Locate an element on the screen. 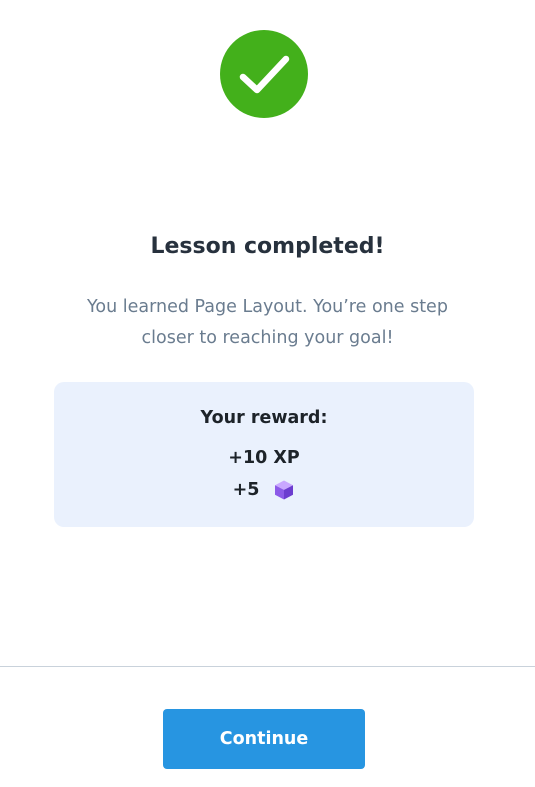  gem-cube-icon is located at coordinates (284, 490).